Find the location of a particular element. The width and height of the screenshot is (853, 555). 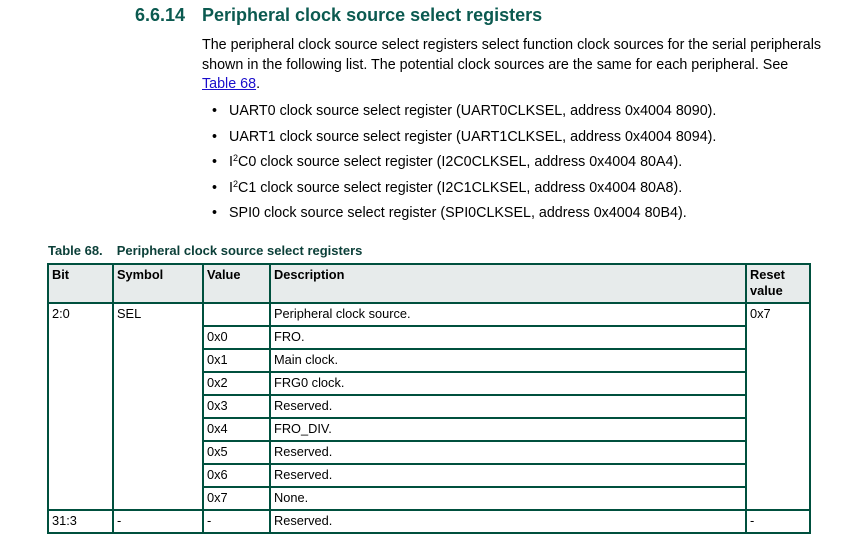

cell-description: FRO_DIV. is located at coordinates (508, 429).